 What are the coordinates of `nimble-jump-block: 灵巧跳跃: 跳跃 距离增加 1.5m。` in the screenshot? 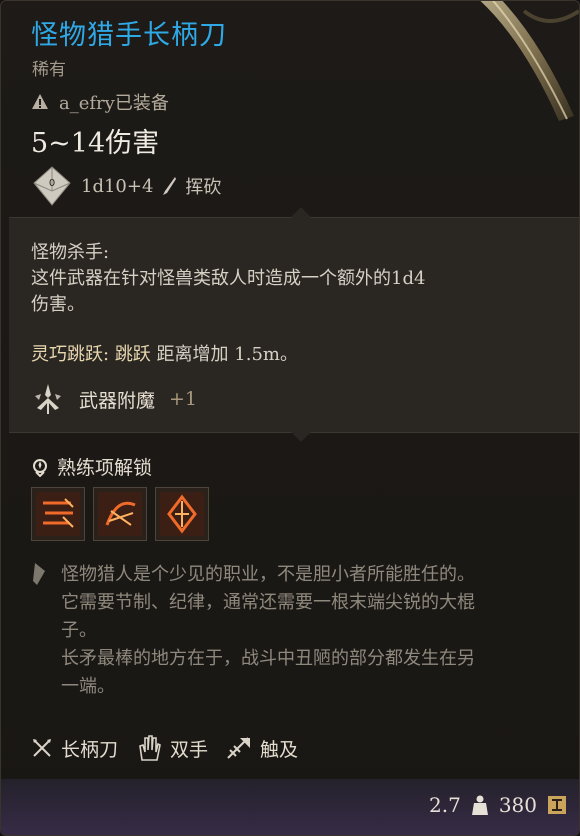 It's located at (164, 355).